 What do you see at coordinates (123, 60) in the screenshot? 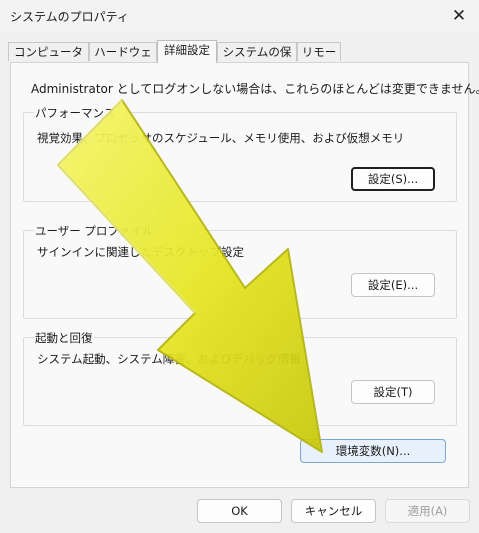
I see `tab-hardware: ハードウェア` at bounding box center [123, 60].